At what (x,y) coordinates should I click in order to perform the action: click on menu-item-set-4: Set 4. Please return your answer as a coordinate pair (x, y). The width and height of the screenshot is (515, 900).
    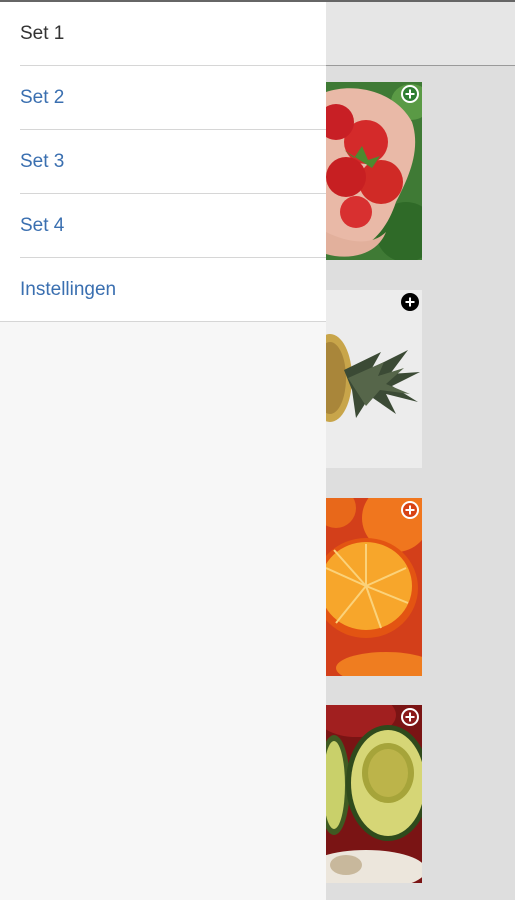
    Looking at the image, I should click on (173, 226).